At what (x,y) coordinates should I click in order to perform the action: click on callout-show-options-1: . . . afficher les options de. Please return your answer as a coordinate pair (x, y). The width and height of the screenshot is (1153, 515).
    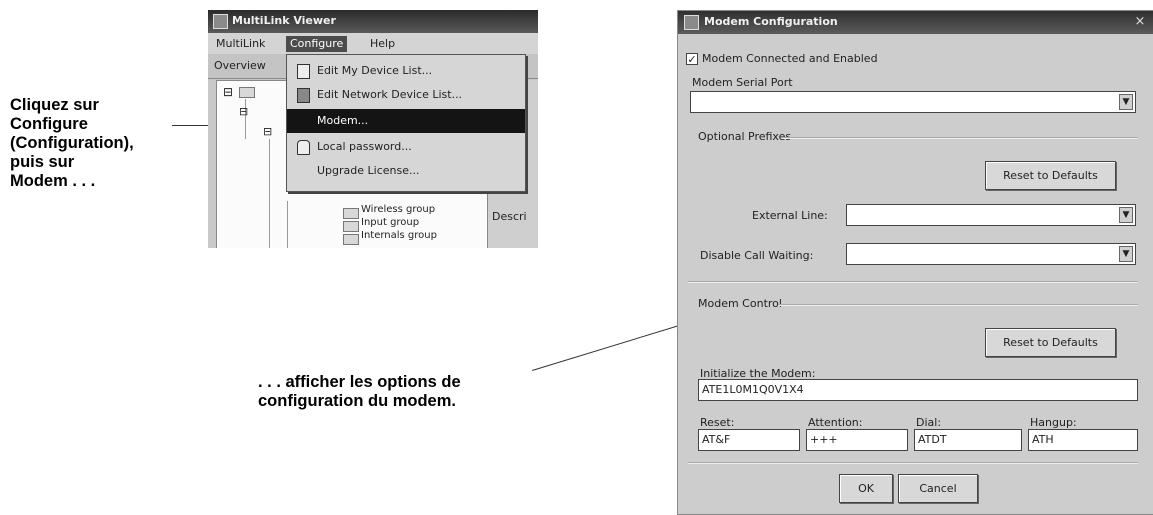
    Looking at the image, I should click on (359, 382).